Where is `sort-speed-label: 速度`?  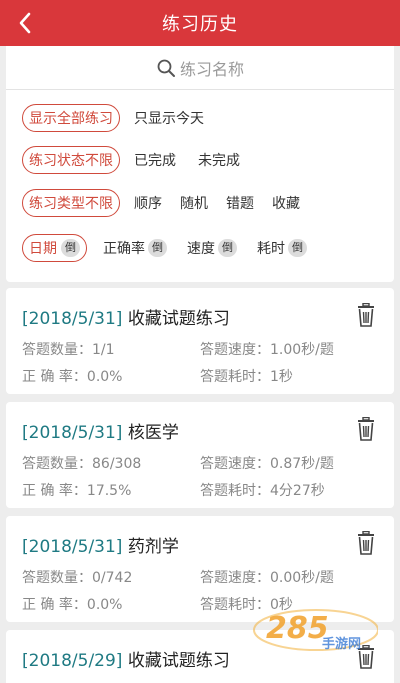 sort-speed-label: 速度 is located at coordinates (201, 249).